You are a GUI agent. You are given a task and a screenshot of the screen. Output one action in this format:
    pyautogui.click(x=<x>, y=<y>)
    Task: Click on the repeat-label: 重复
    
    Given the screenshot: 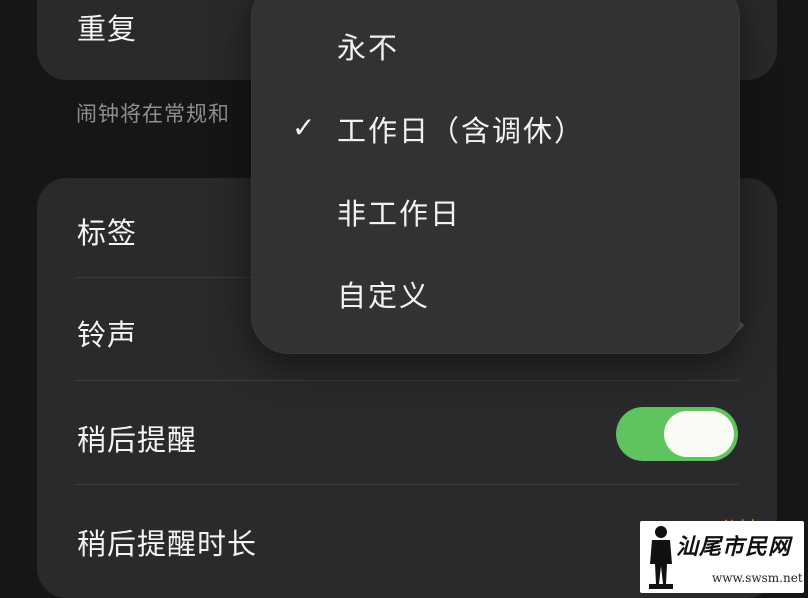 What is the action you would take?
    pyautogui.click(x=107, y=29)
    